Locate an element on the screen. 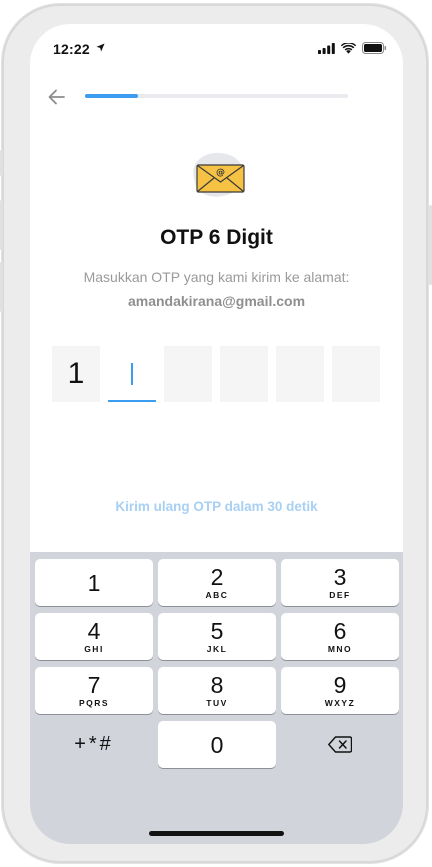 The width and height of the screenshot is (432, 867). location-arrow-icon is located at coordinates (100, 47).